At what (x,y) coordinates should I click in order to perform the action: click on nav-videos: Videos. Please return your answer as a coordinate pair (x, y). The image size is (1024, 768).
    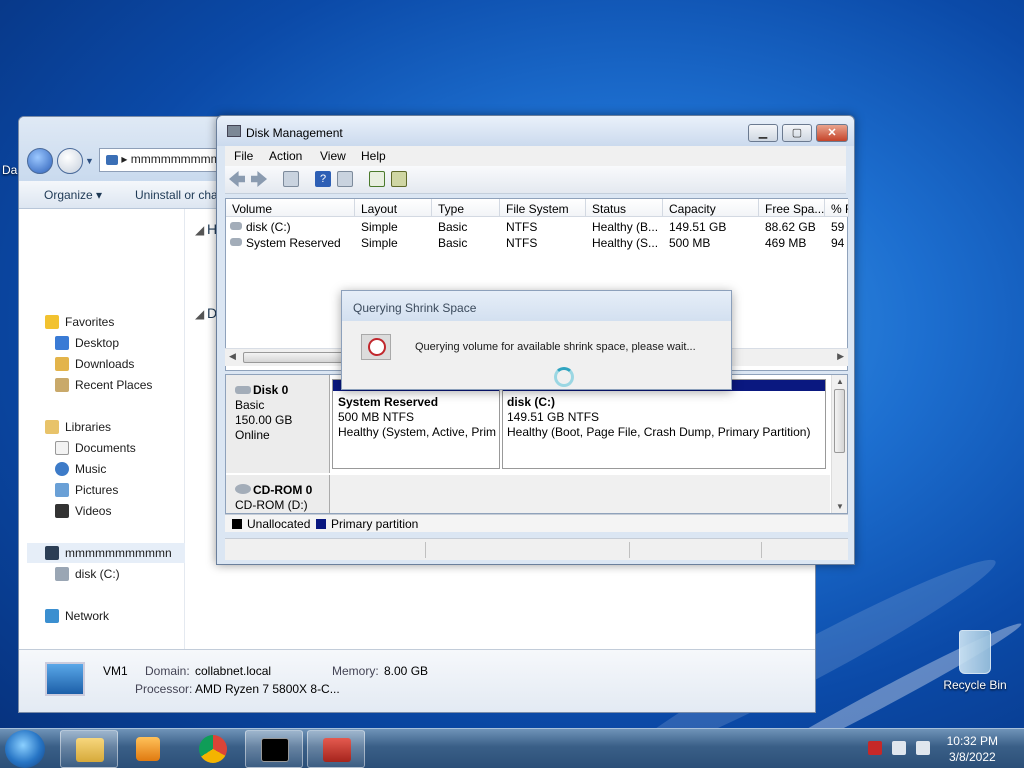
    Looking at the image, I should click on (83, 511).